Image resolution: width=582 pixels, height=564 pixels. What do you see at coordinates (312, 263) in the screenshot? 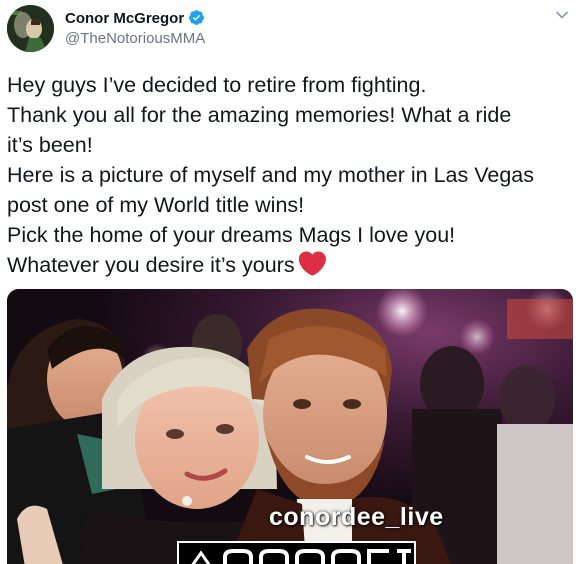
I see `red-heart-icon` at bounding box center [312, 263].